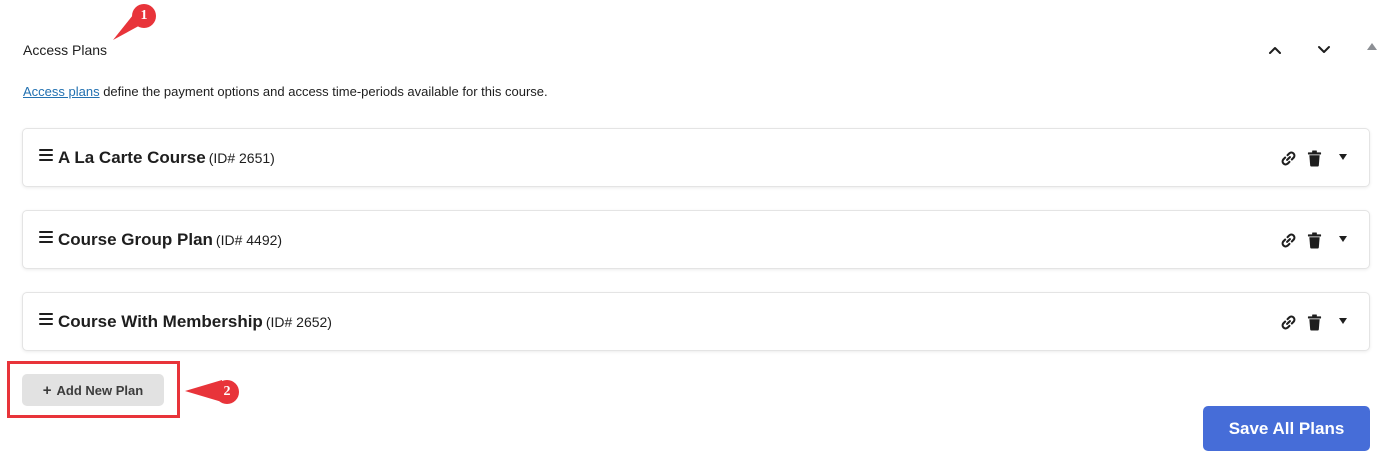 The width and height of the screenshot is (1389, 465). Describe the element at coordinates (144, 16) in the screenshot. I see `callout-badge-1: 1` at that location.